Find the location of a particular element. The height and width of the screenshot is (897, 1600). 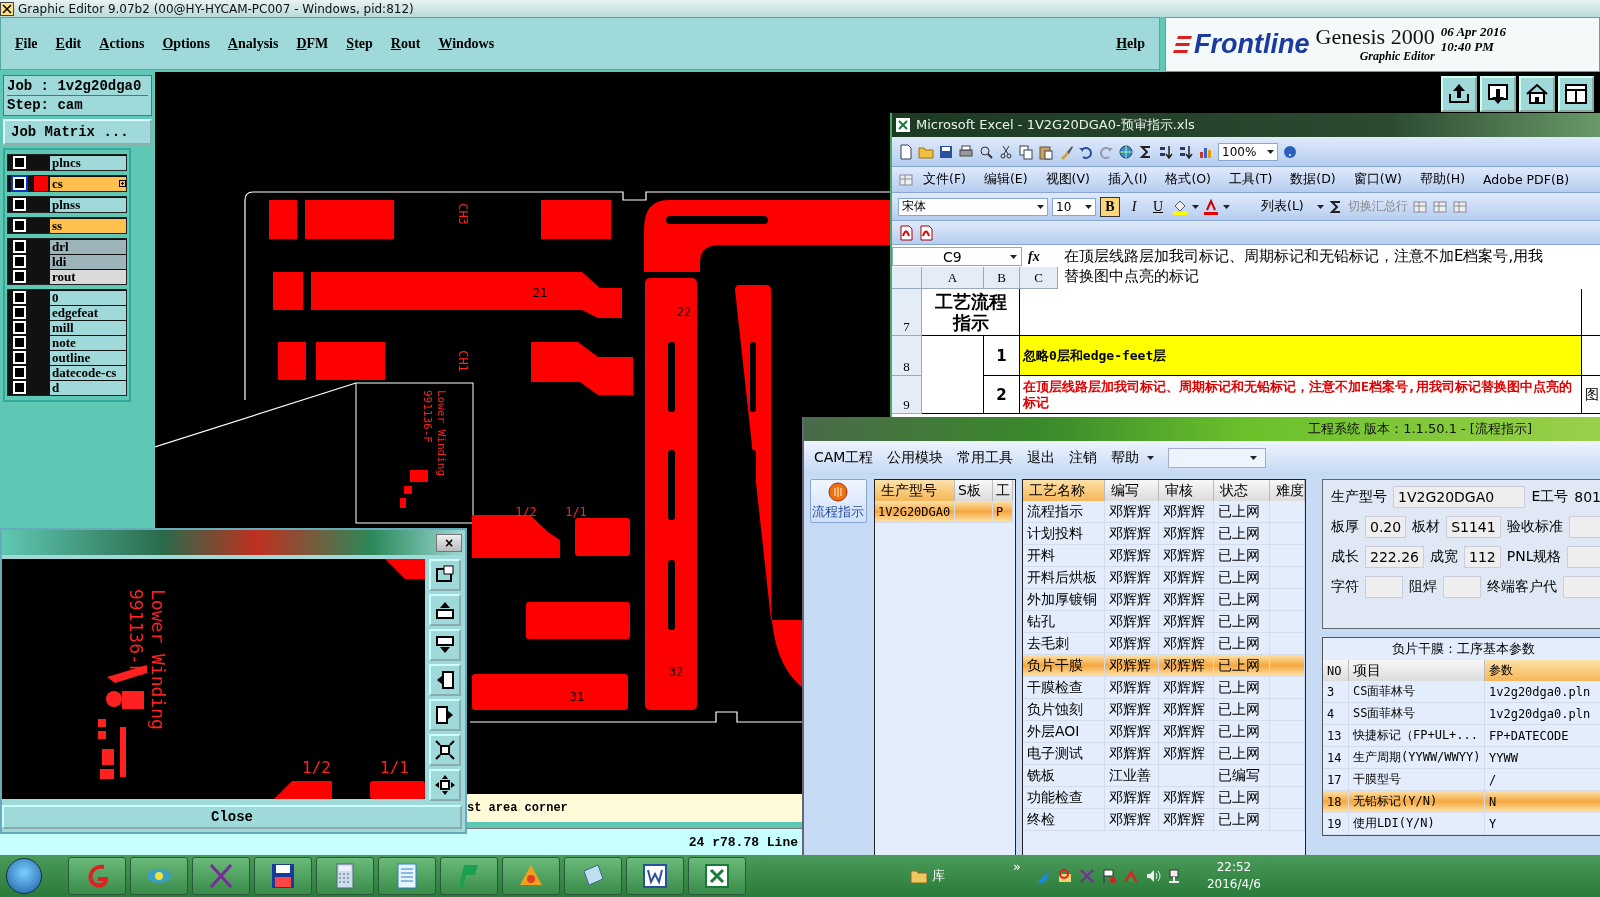

table-cell: 铣板 is located at coordinates (1064, 776).